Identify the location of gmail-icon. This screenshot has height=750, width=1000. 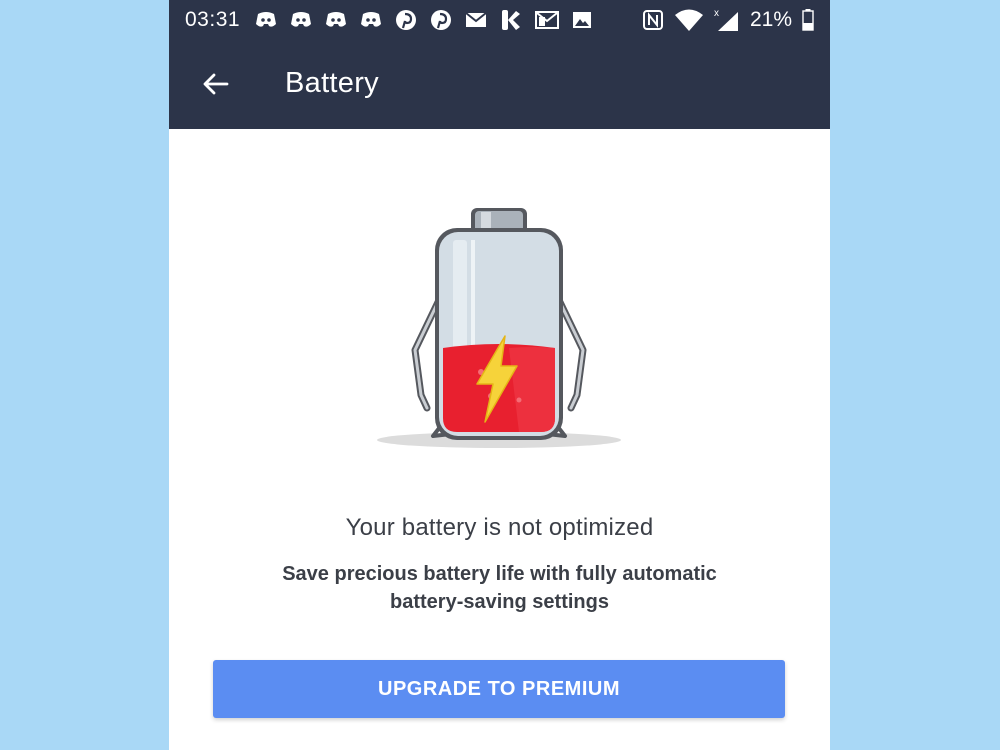
(547, 20).